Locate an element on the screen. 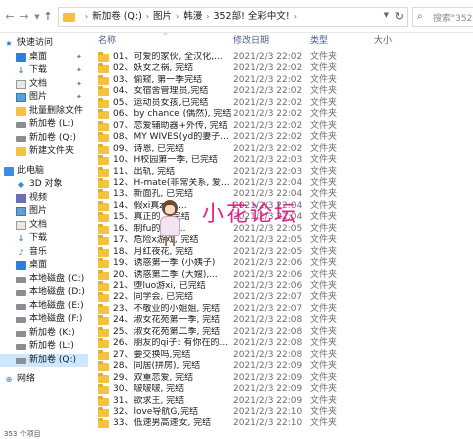  file-row: 29、双重恋爱, 完结 2021/2/3 22:09 文件夹 is located at coordinates (280, 378).